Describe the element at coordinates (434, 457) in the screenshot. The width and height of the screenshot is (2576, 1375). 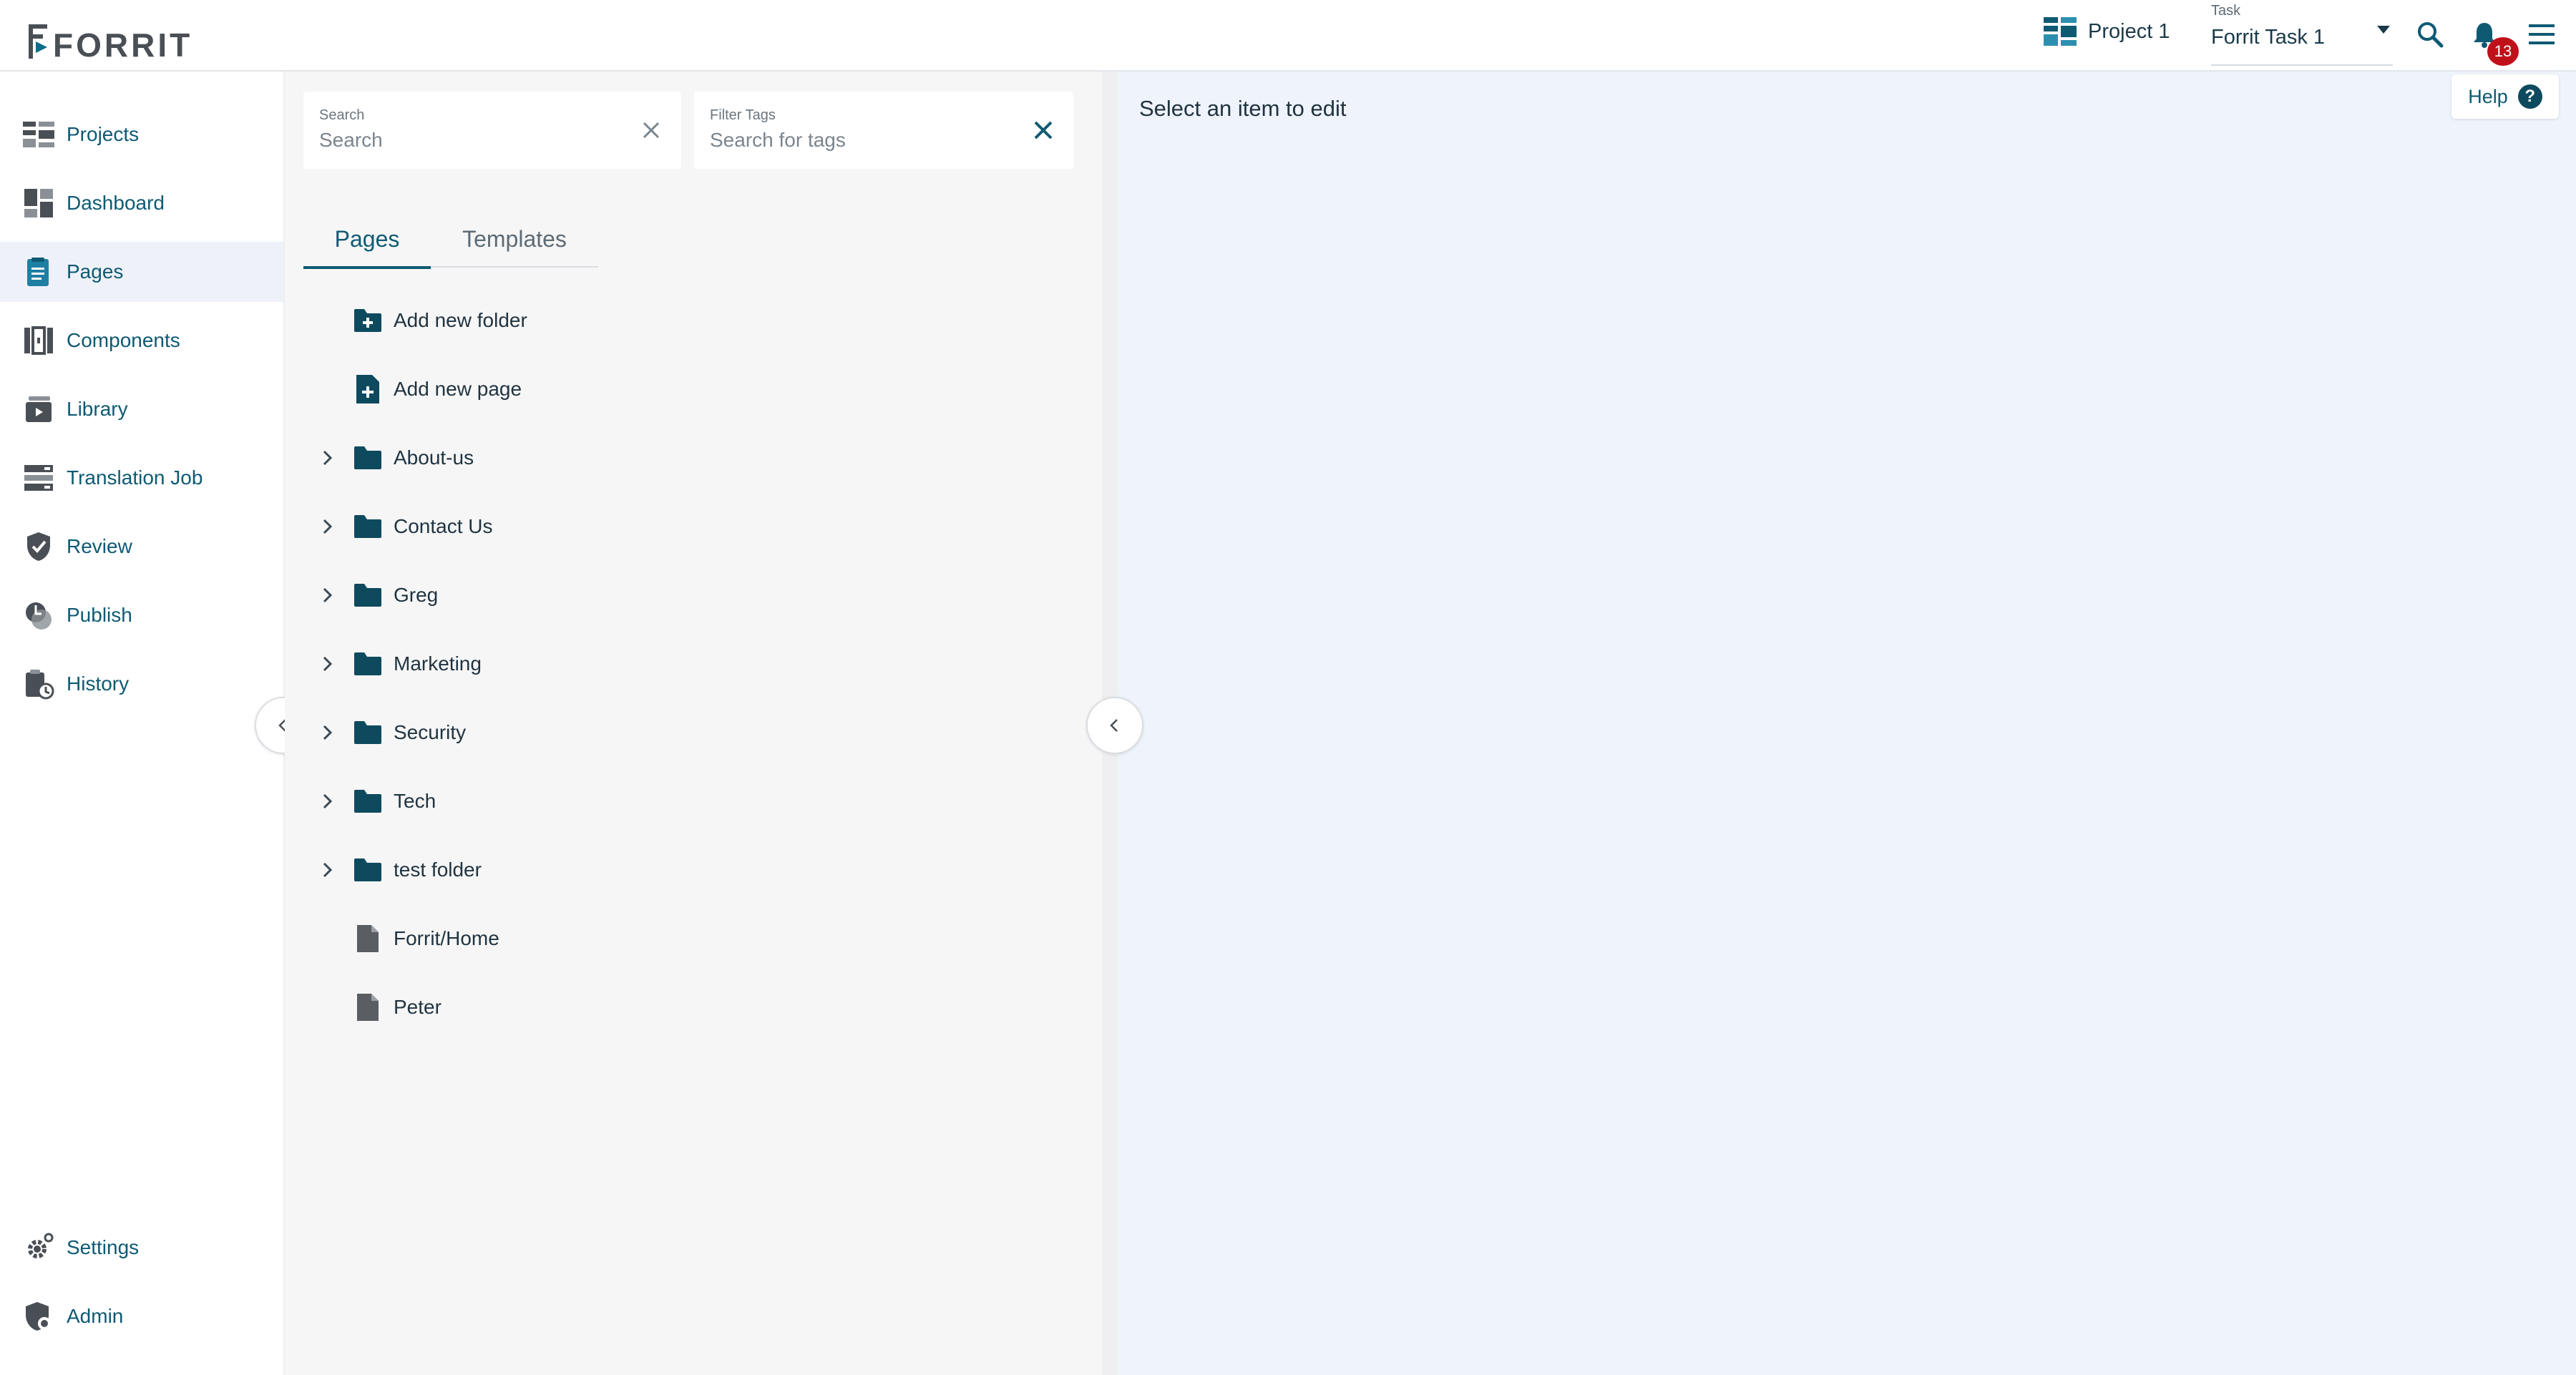
I see `folder-label: About-us` at that location.